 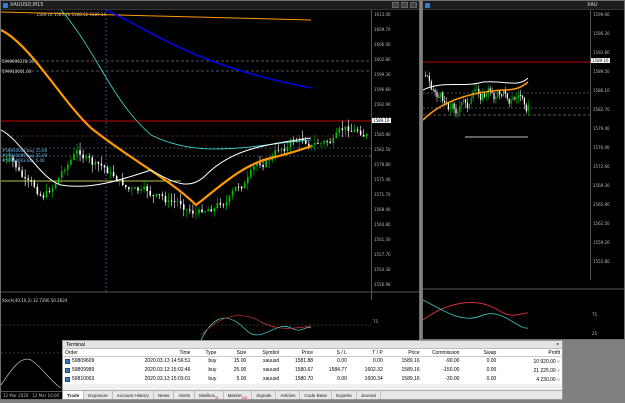 What do you see at coordinates (298, 352) in the screenshot?
I see `column-header-price: Price` at bounding box center [298, 352].